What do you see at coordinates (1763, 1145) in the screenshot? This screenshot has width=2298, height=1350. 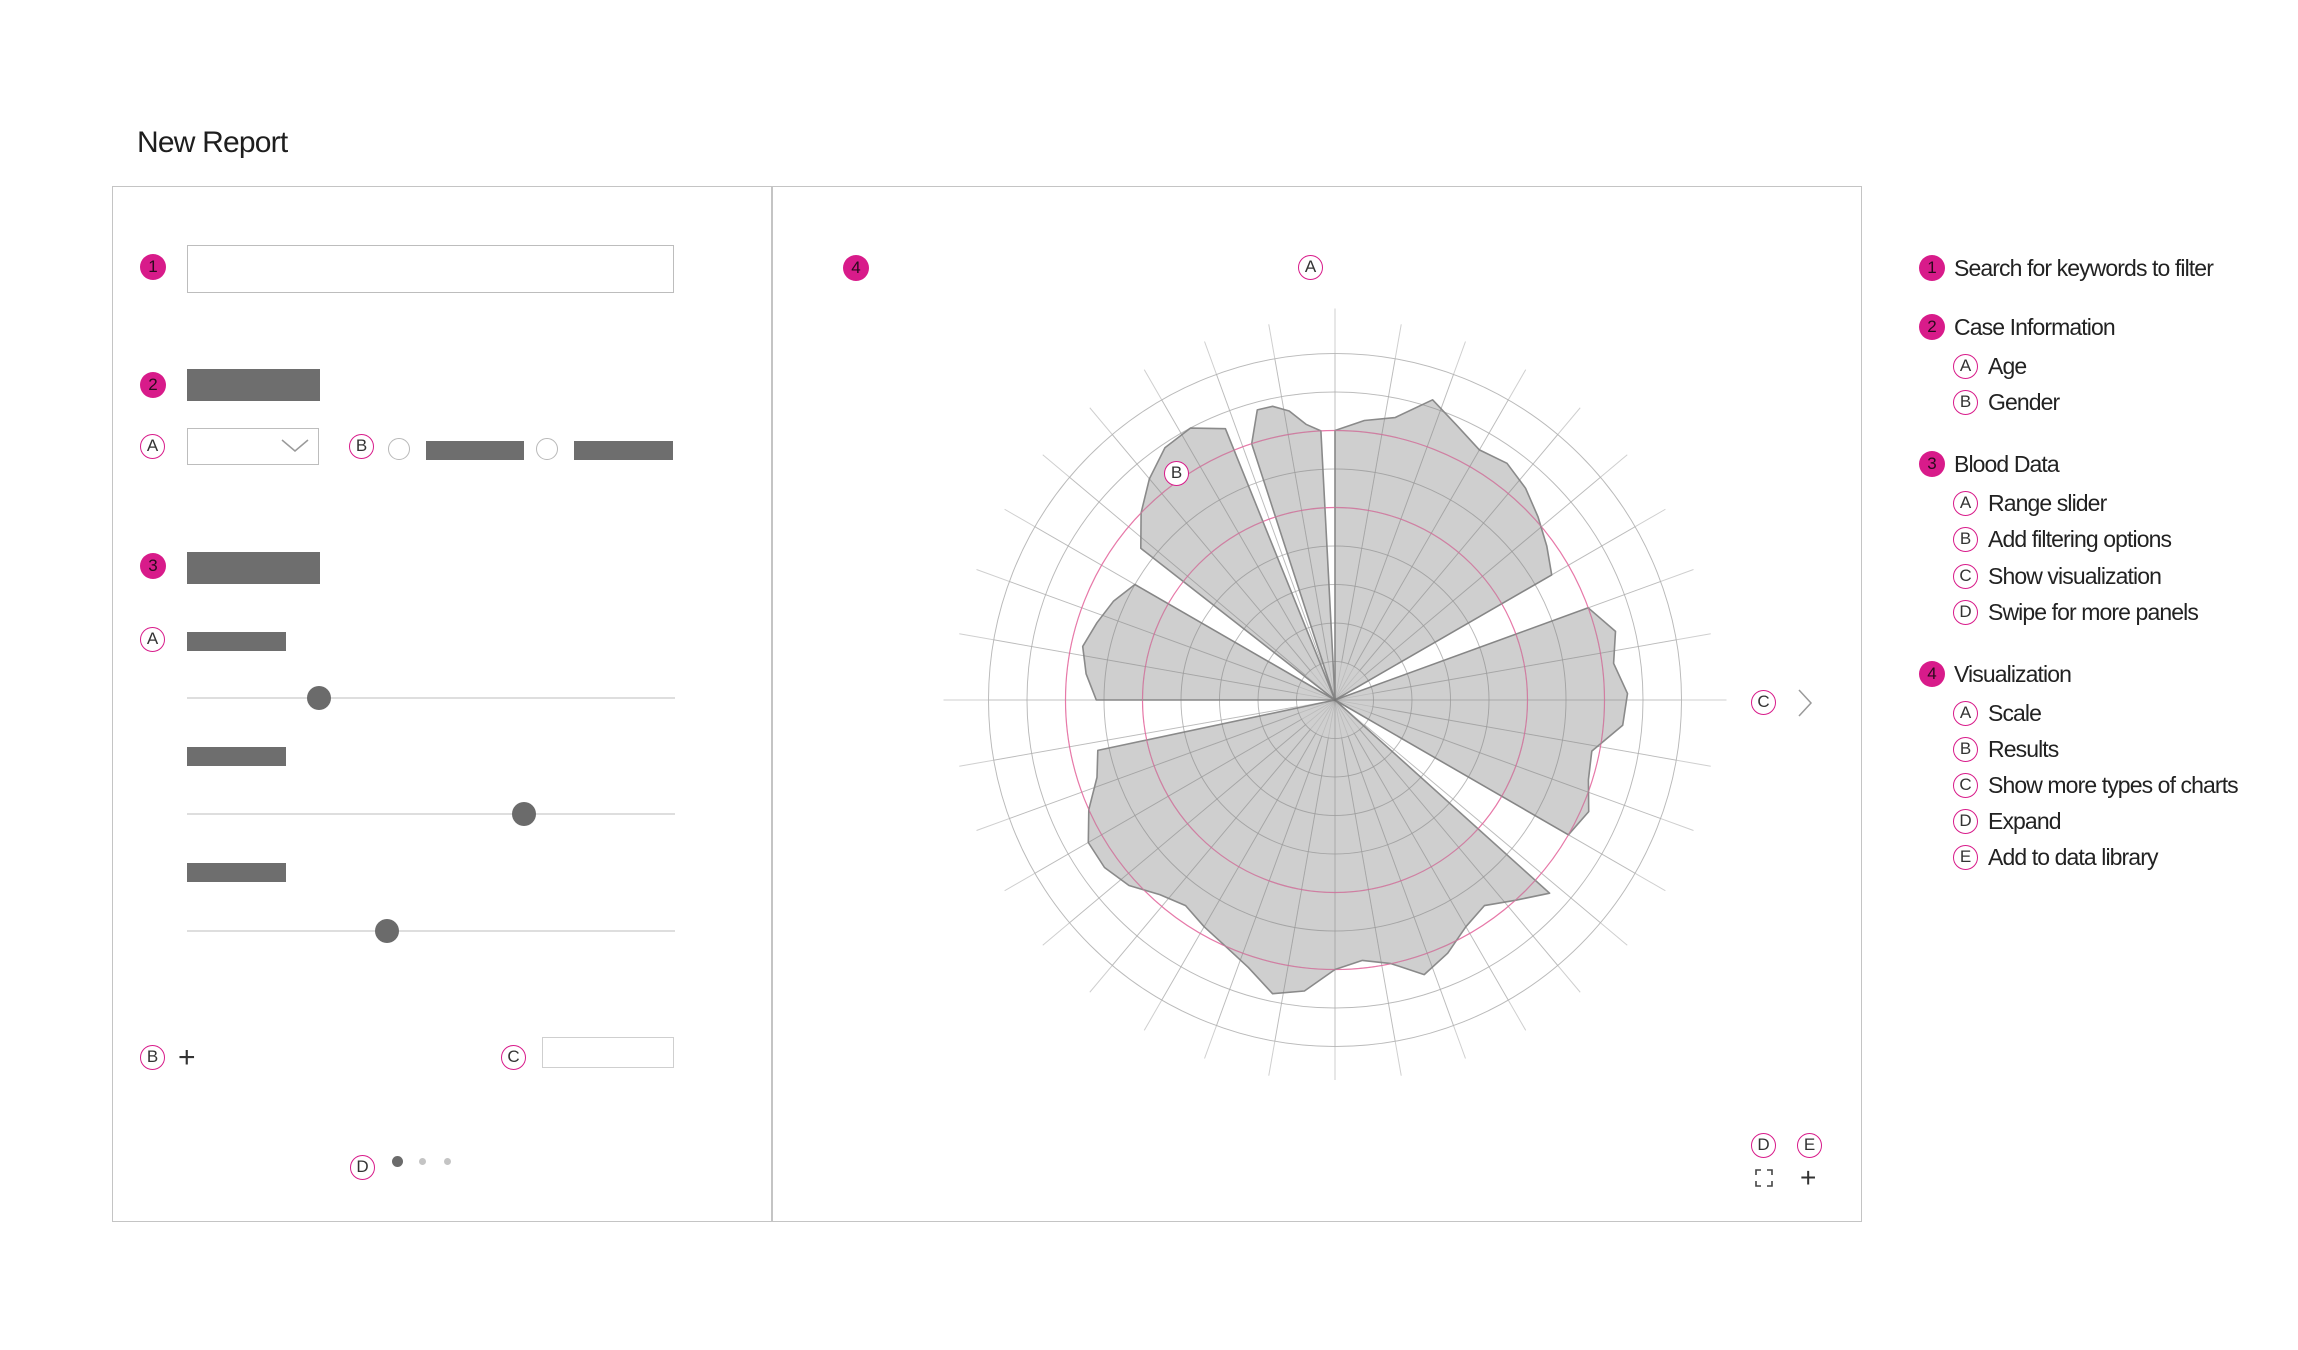 I see `marker-expand: D` at bounding box center [1763, 1145].